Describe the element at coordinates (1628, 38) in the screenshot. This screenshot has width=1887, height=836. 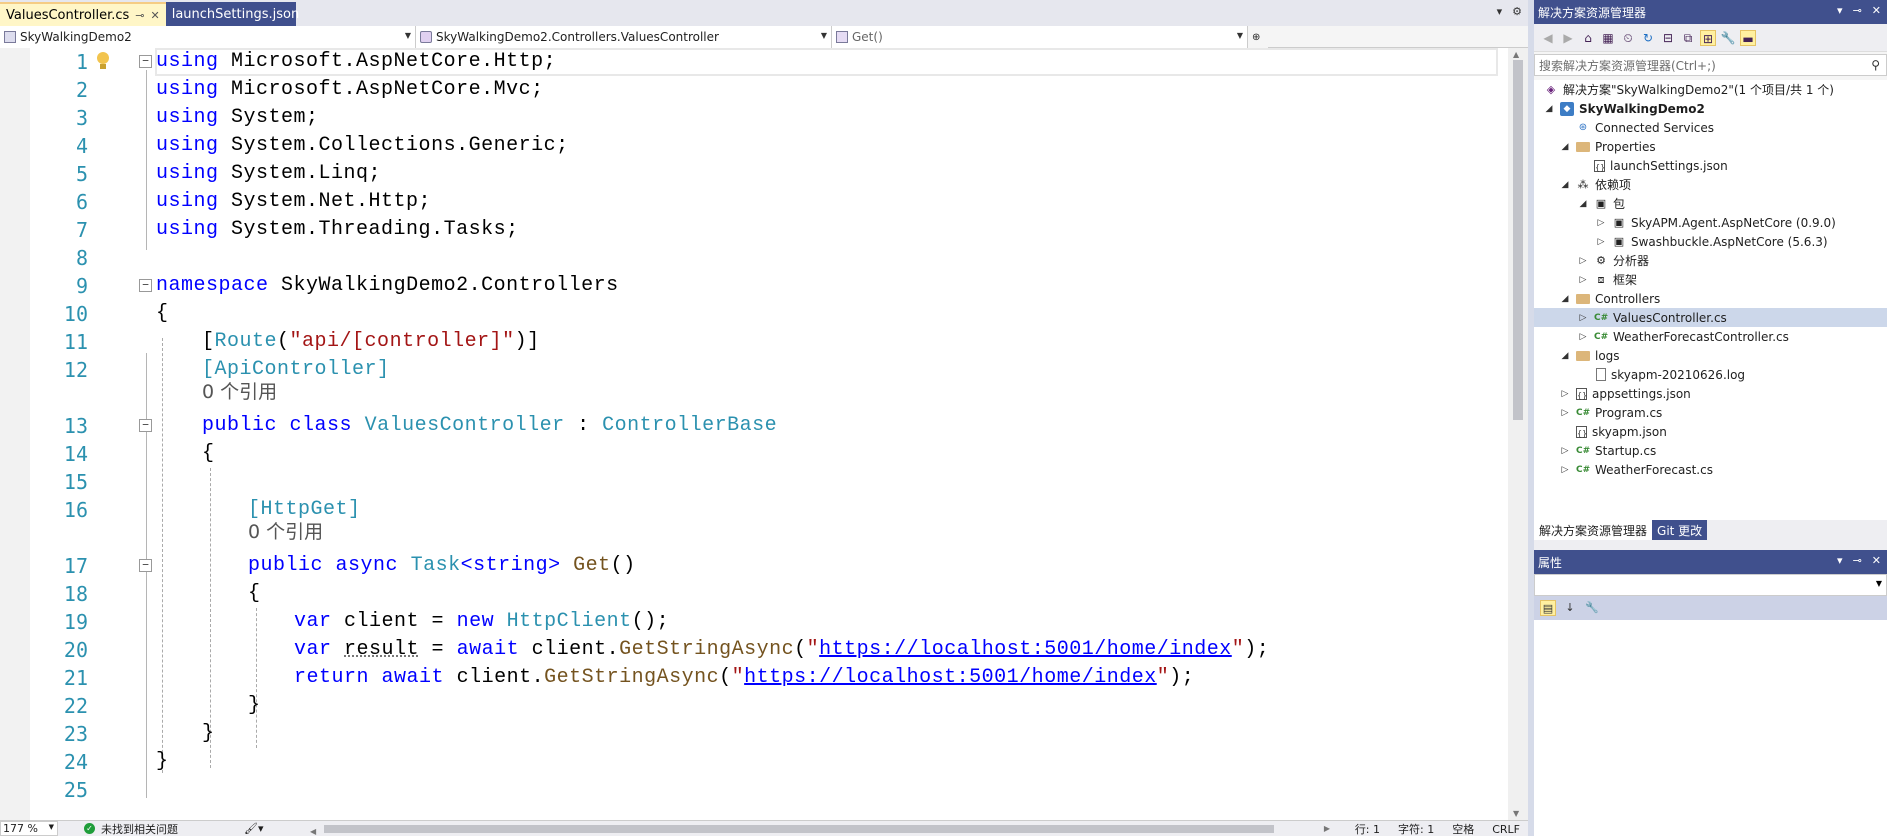
I see `pending-changes-filter-icon: ⏲` at that location.